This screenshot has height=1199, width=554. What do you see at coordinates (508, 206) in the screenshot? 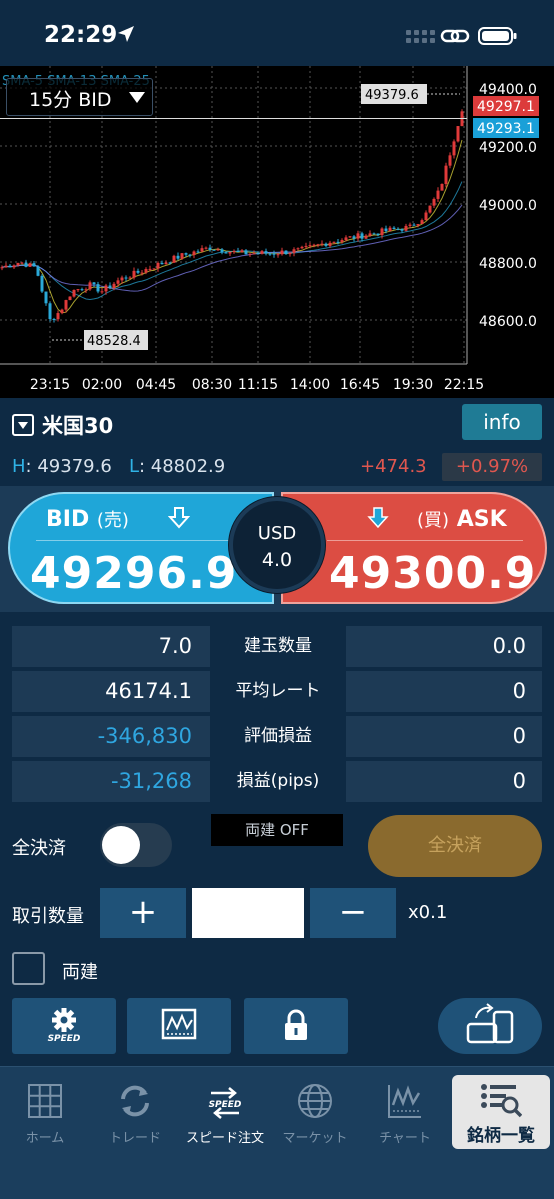
I see `price-axis-label: 49000.0` at bounding box center [508, 206].